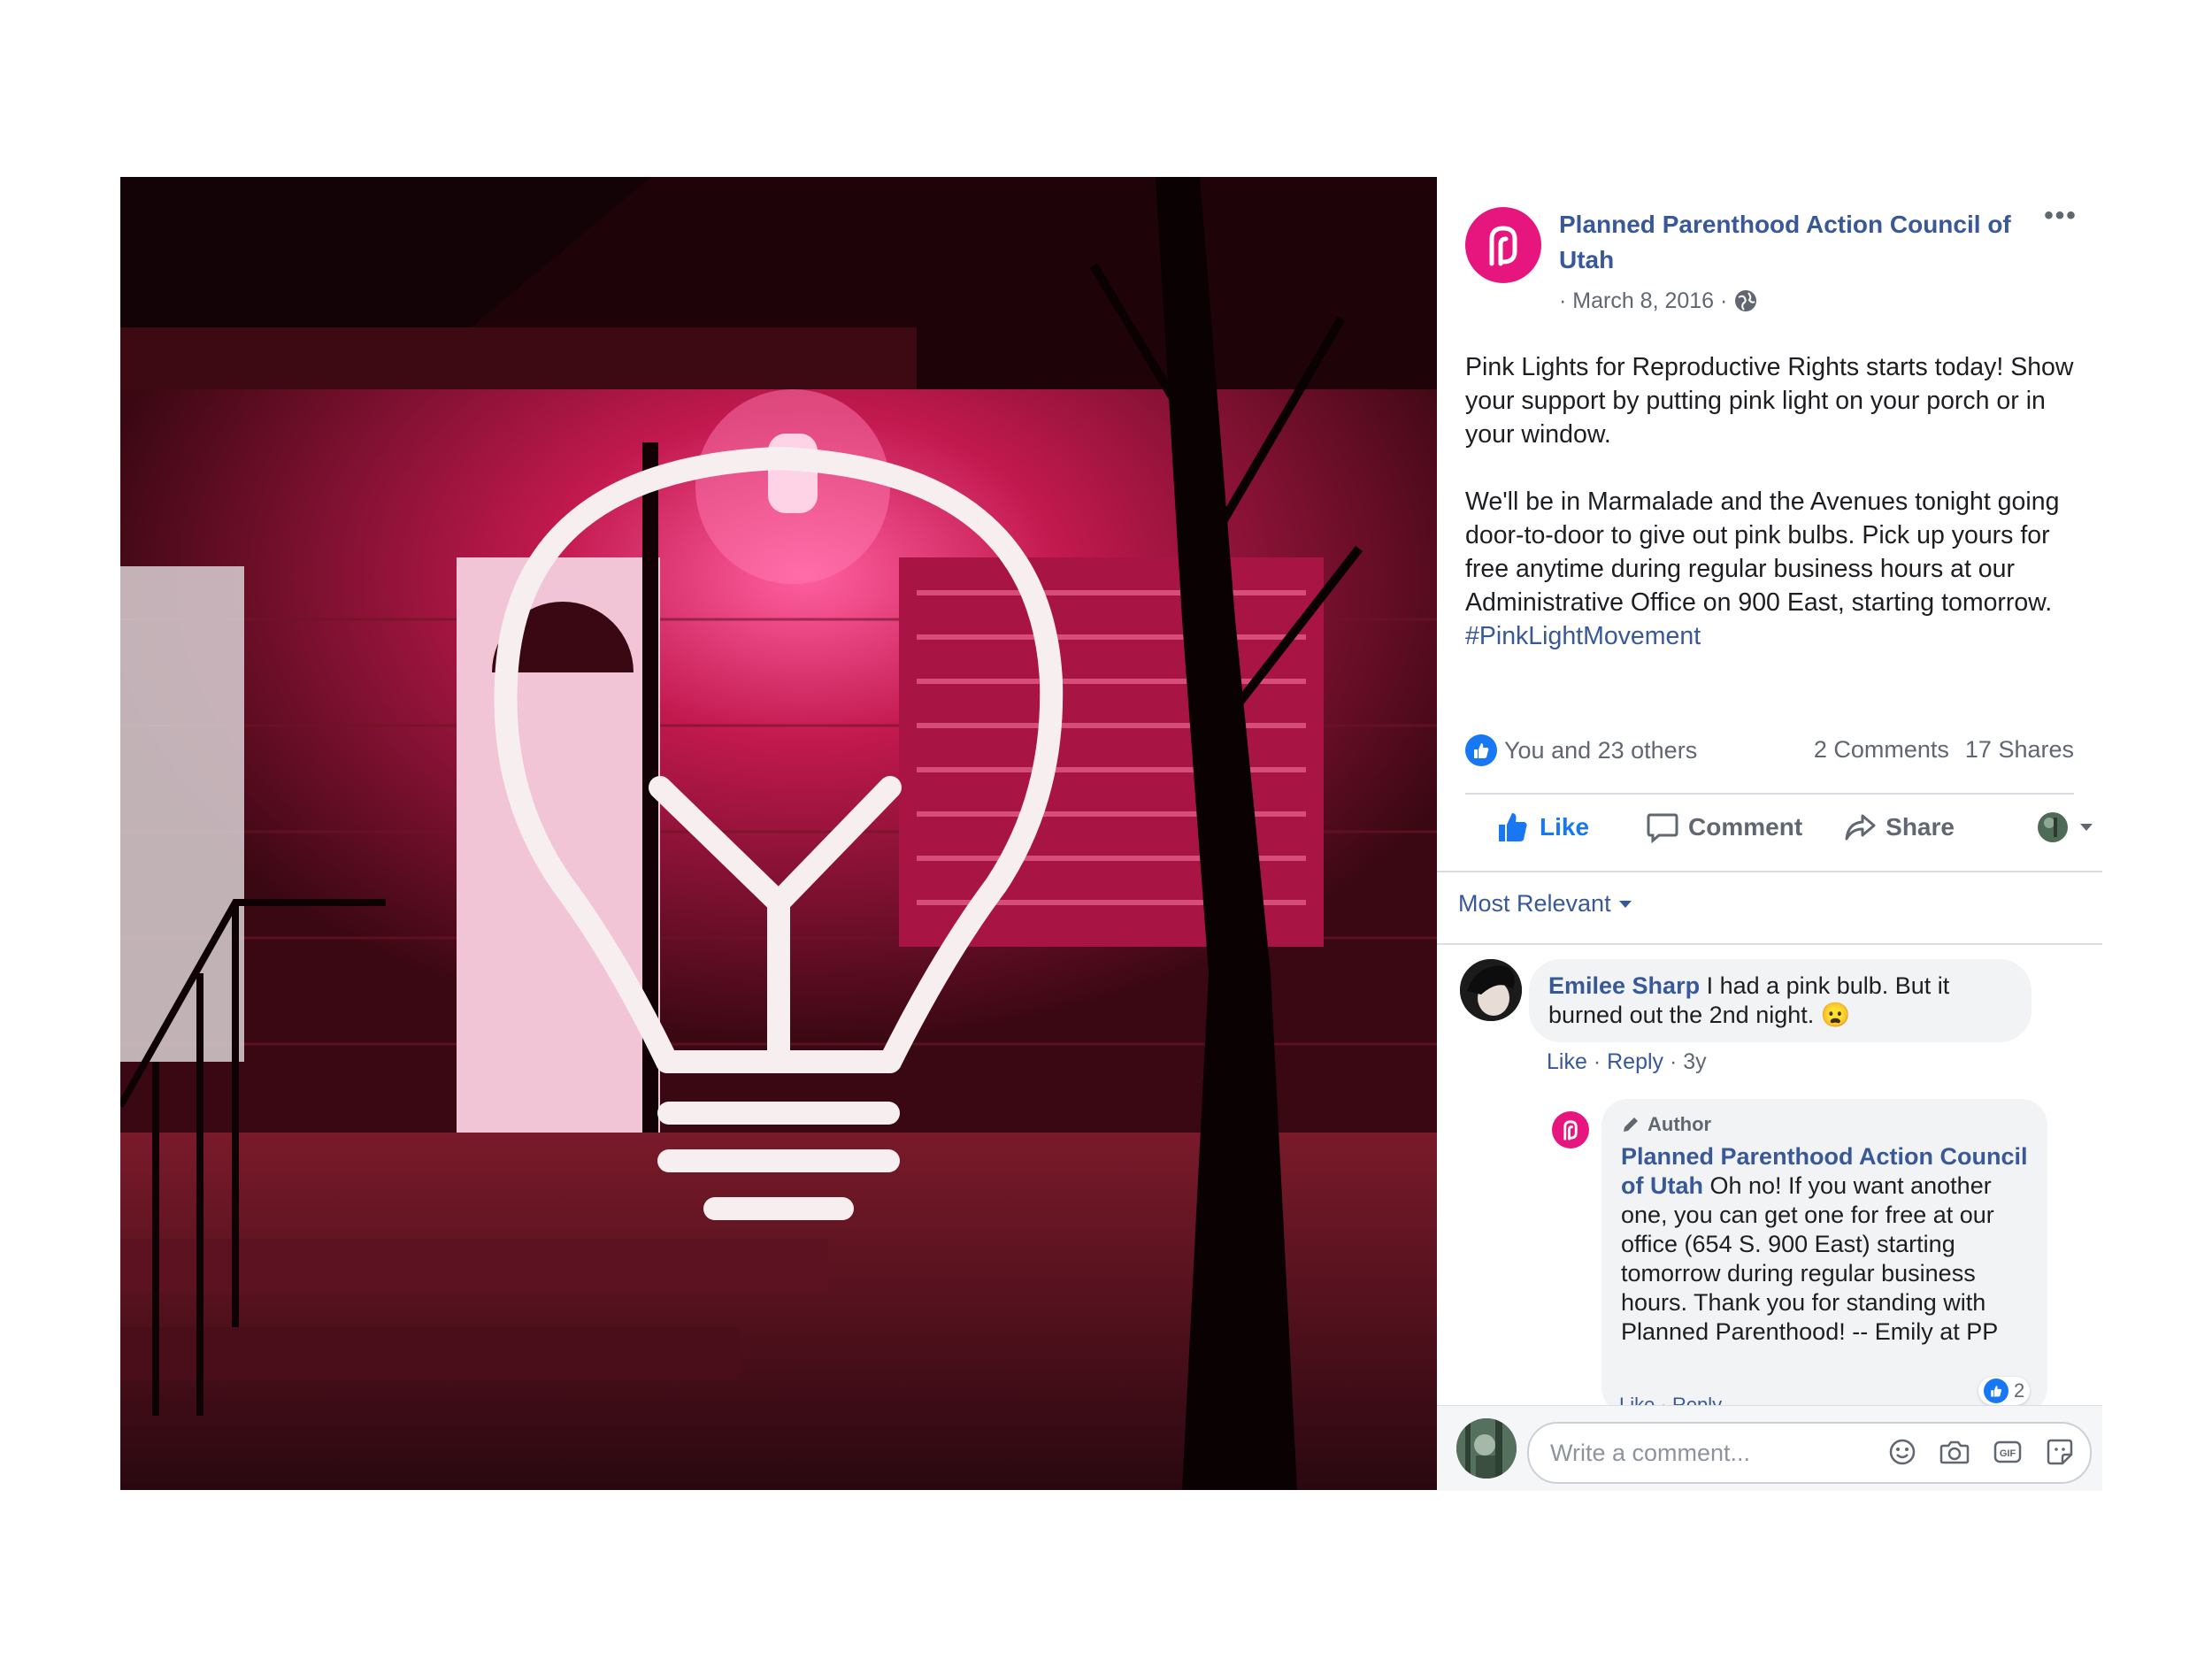 This screenshot has width=2212, height=1659. Describe the element at coordinates (2061, 219) in the screenshot. I see `more-options-button: •••` at that location.